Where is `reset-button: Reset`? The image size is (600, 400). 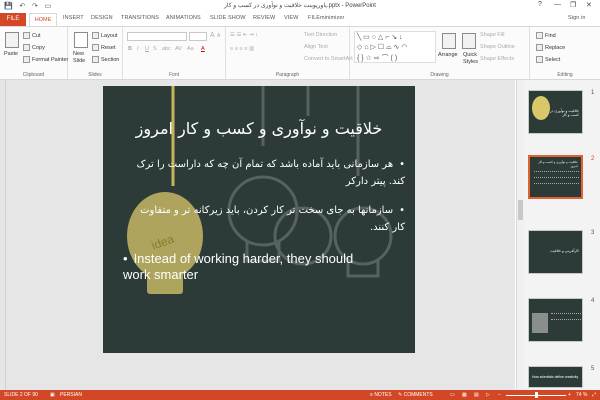 reset-button: Reset is located at coordinates (103, 47).